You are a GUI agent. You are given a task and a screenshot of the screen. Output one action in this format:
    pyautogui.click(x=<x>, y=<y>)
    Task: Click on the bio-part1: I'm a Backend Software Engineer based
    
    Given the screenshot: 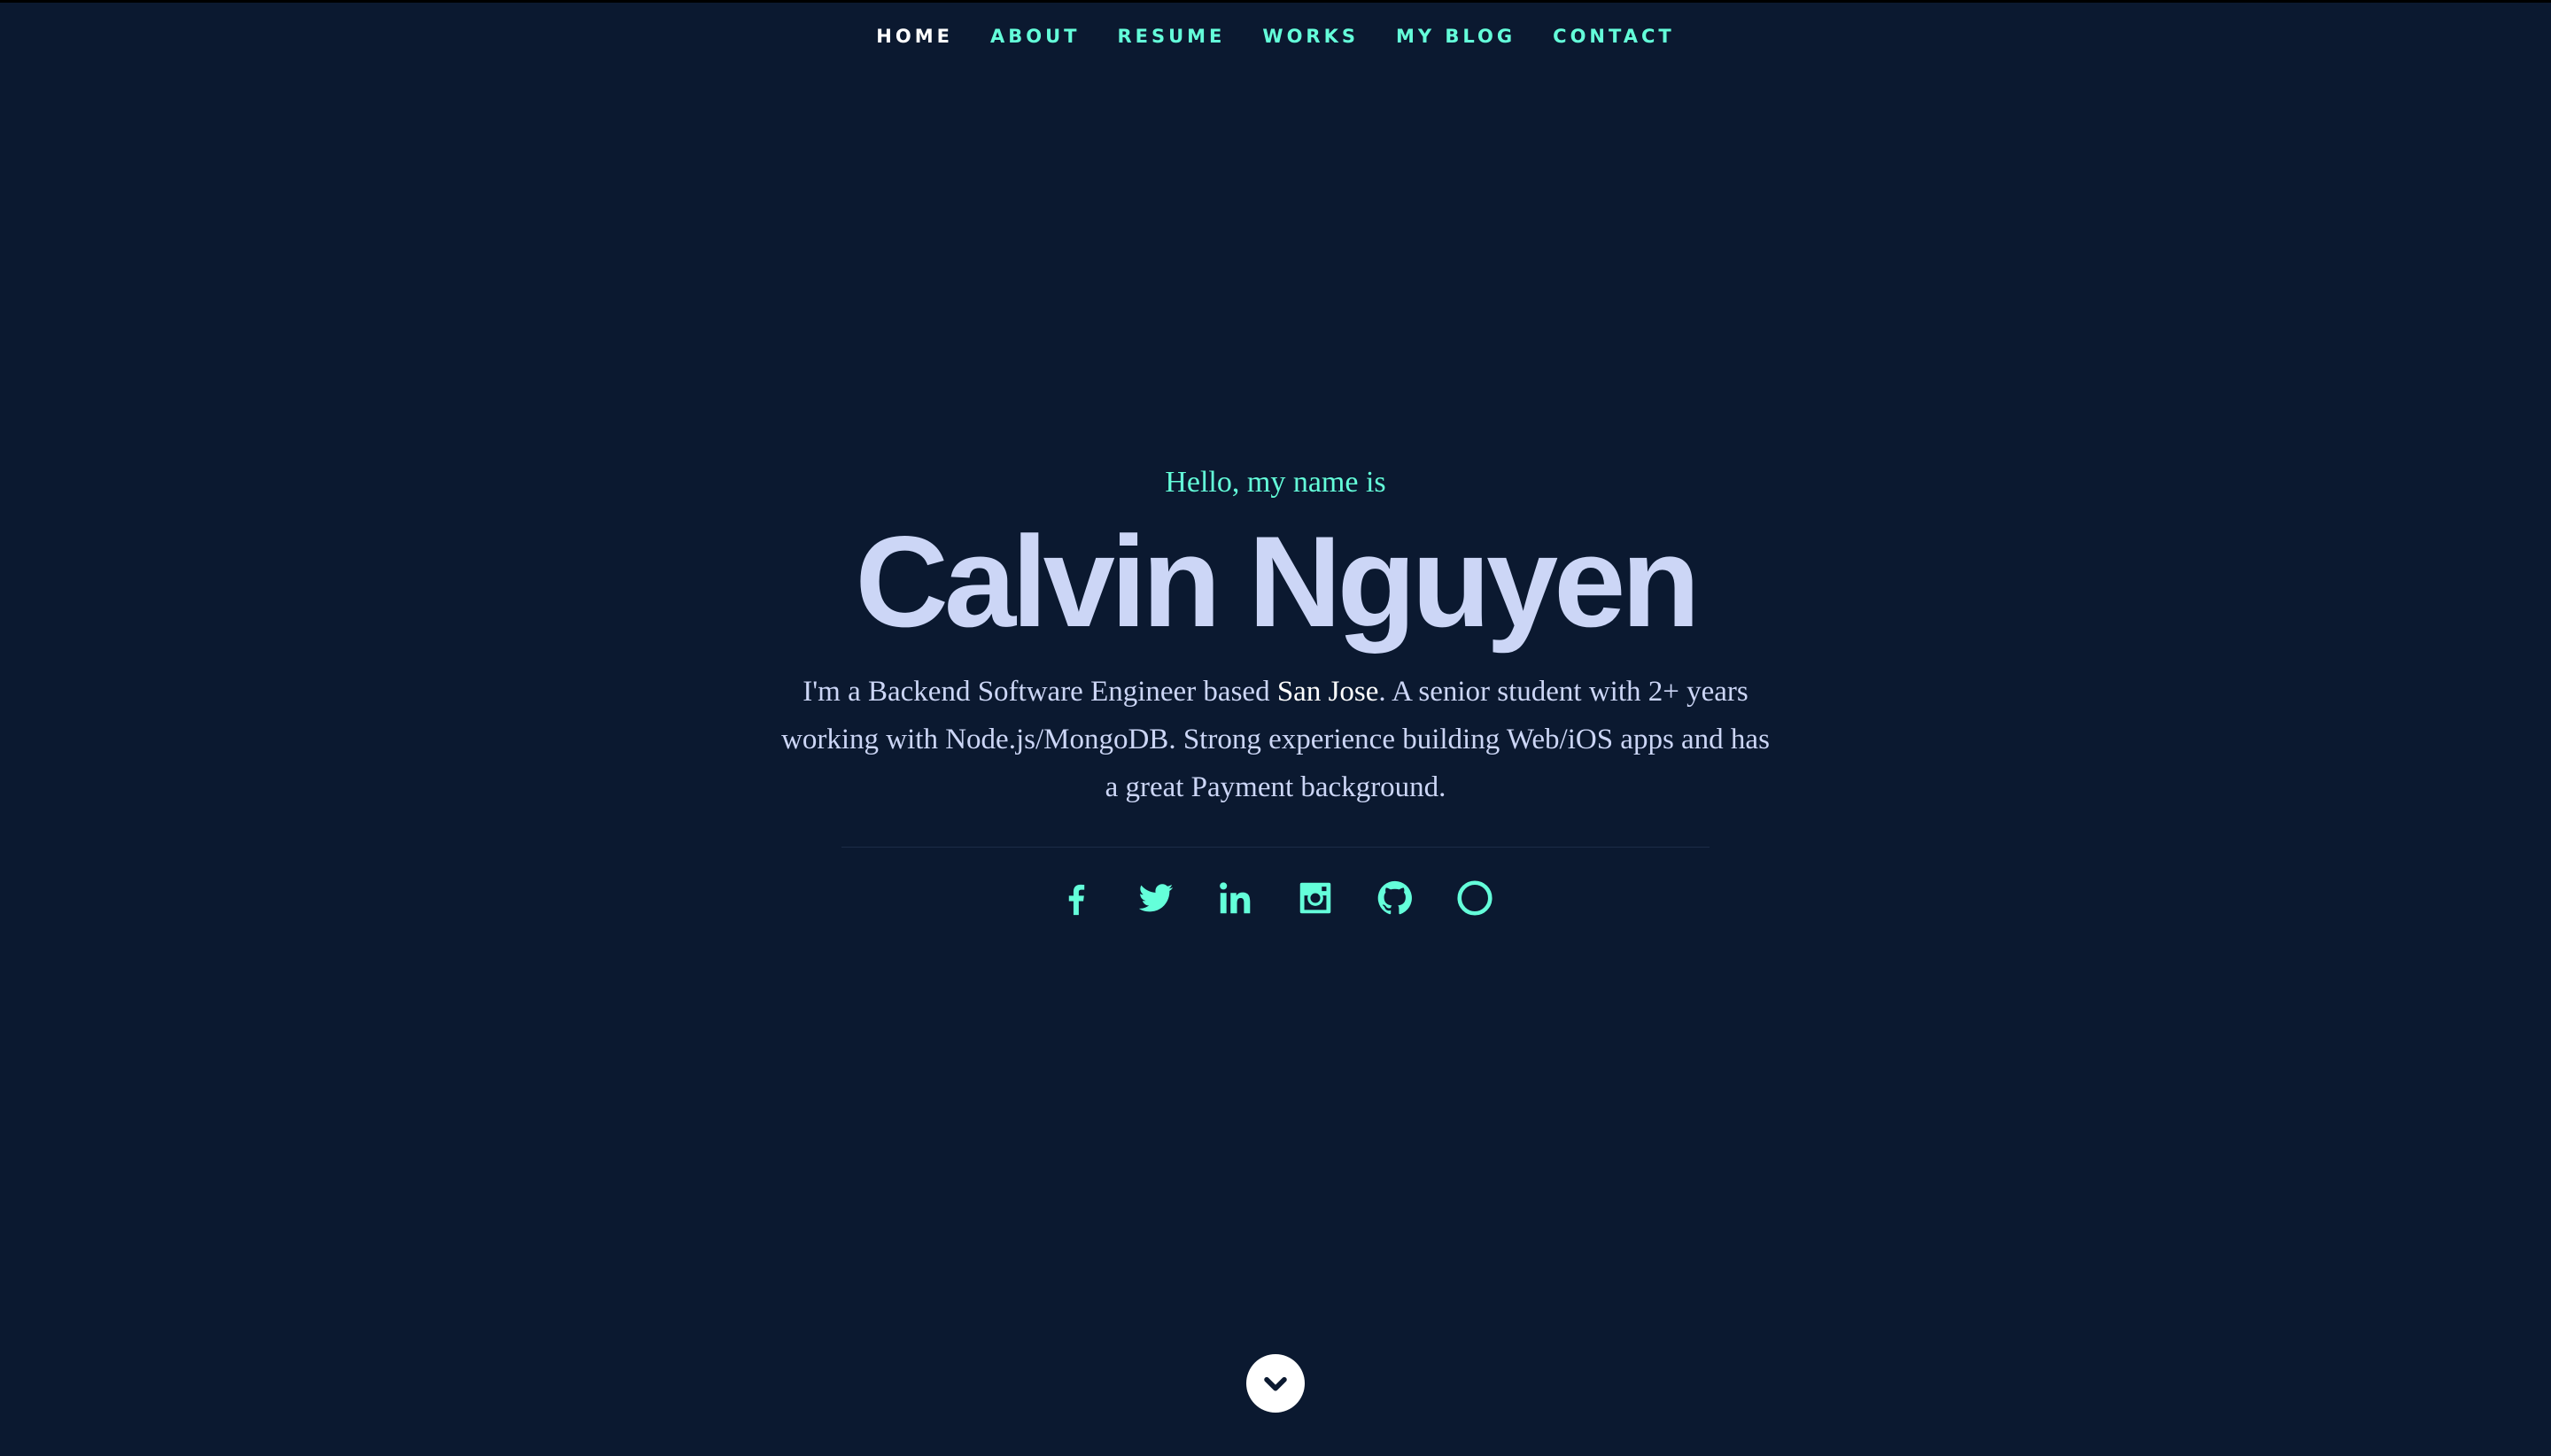 What is the action you would take?
    pyautogui.click(x=1040, y=692)
    